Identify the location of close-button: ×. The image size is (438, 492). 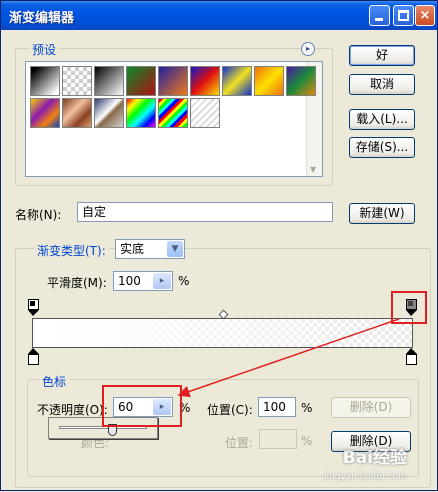
(425, 15).